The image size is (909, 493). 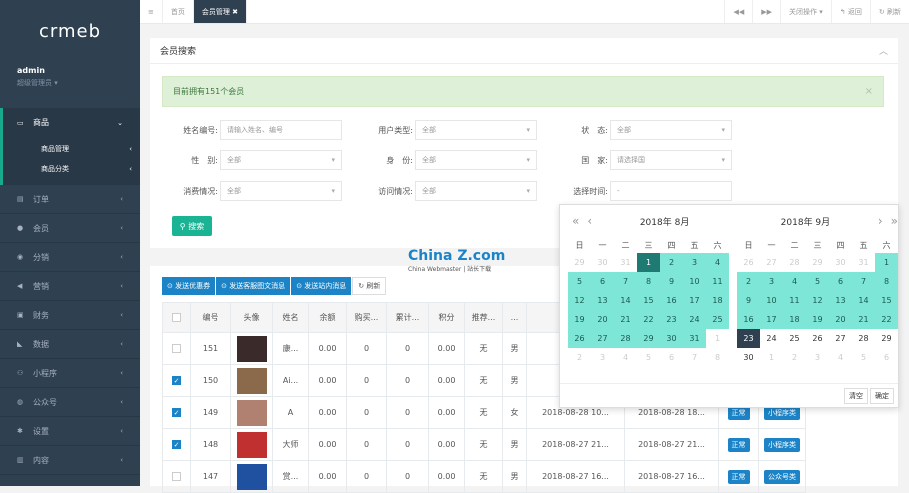 What do you see at coordinates (794, 319) in the screenshot?
I see `calendar-day: 18` at bounding box center [794, 319].